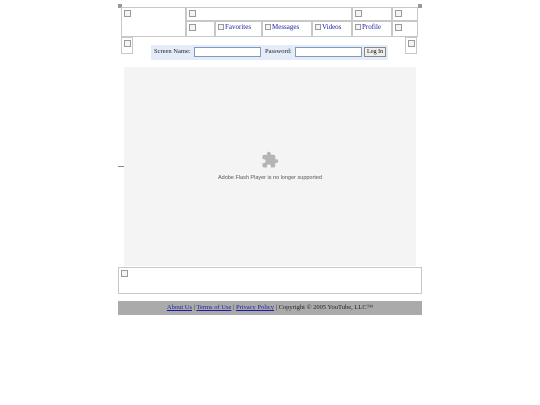 The width and height of the screenshot is (540, 405). Describe the element at coordinates (278, 51) in the screenshot. I see `password-label: Password:` at that location.